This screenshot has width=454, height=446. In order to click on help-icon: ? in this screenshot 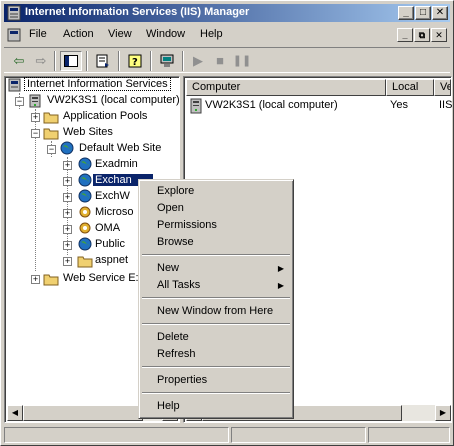, I will do `click(135, 61)`.